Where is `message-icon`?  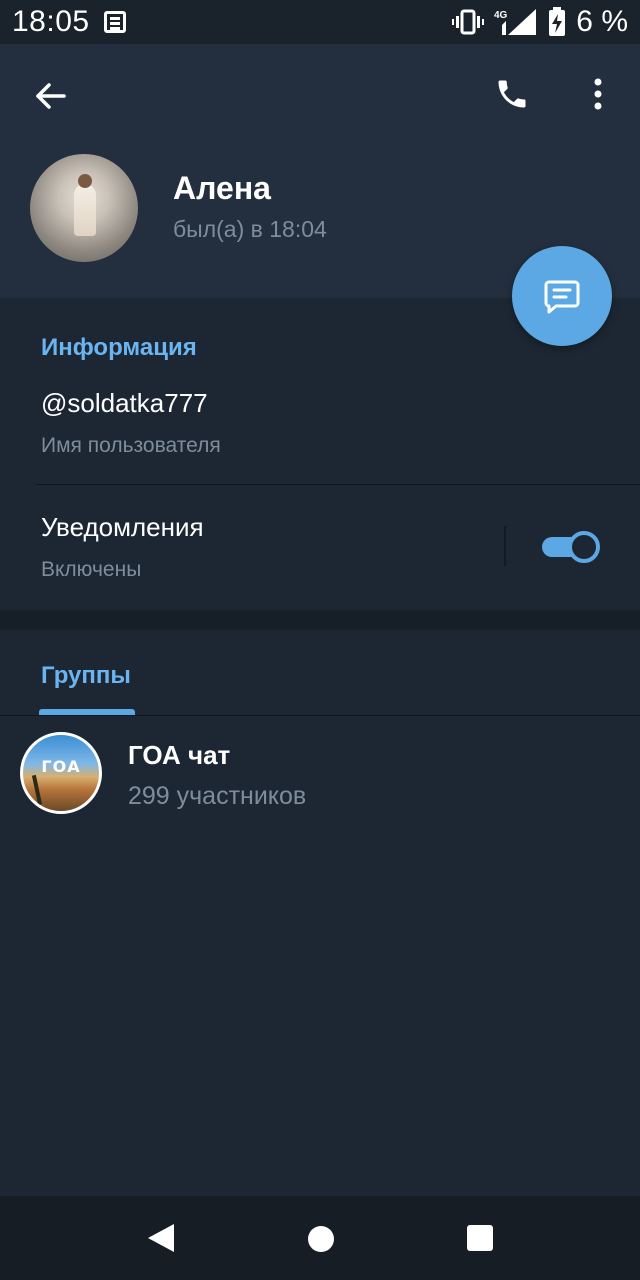 message-icon is located at coordinates (562, 297).